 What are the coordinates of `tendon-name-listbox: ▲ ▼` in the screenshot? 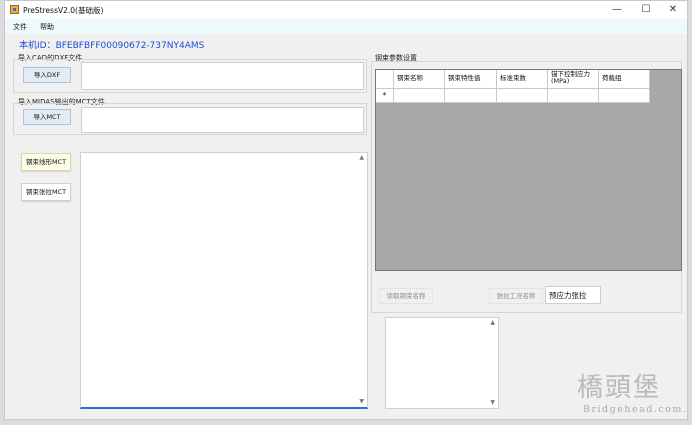 It's located at (442, 363).